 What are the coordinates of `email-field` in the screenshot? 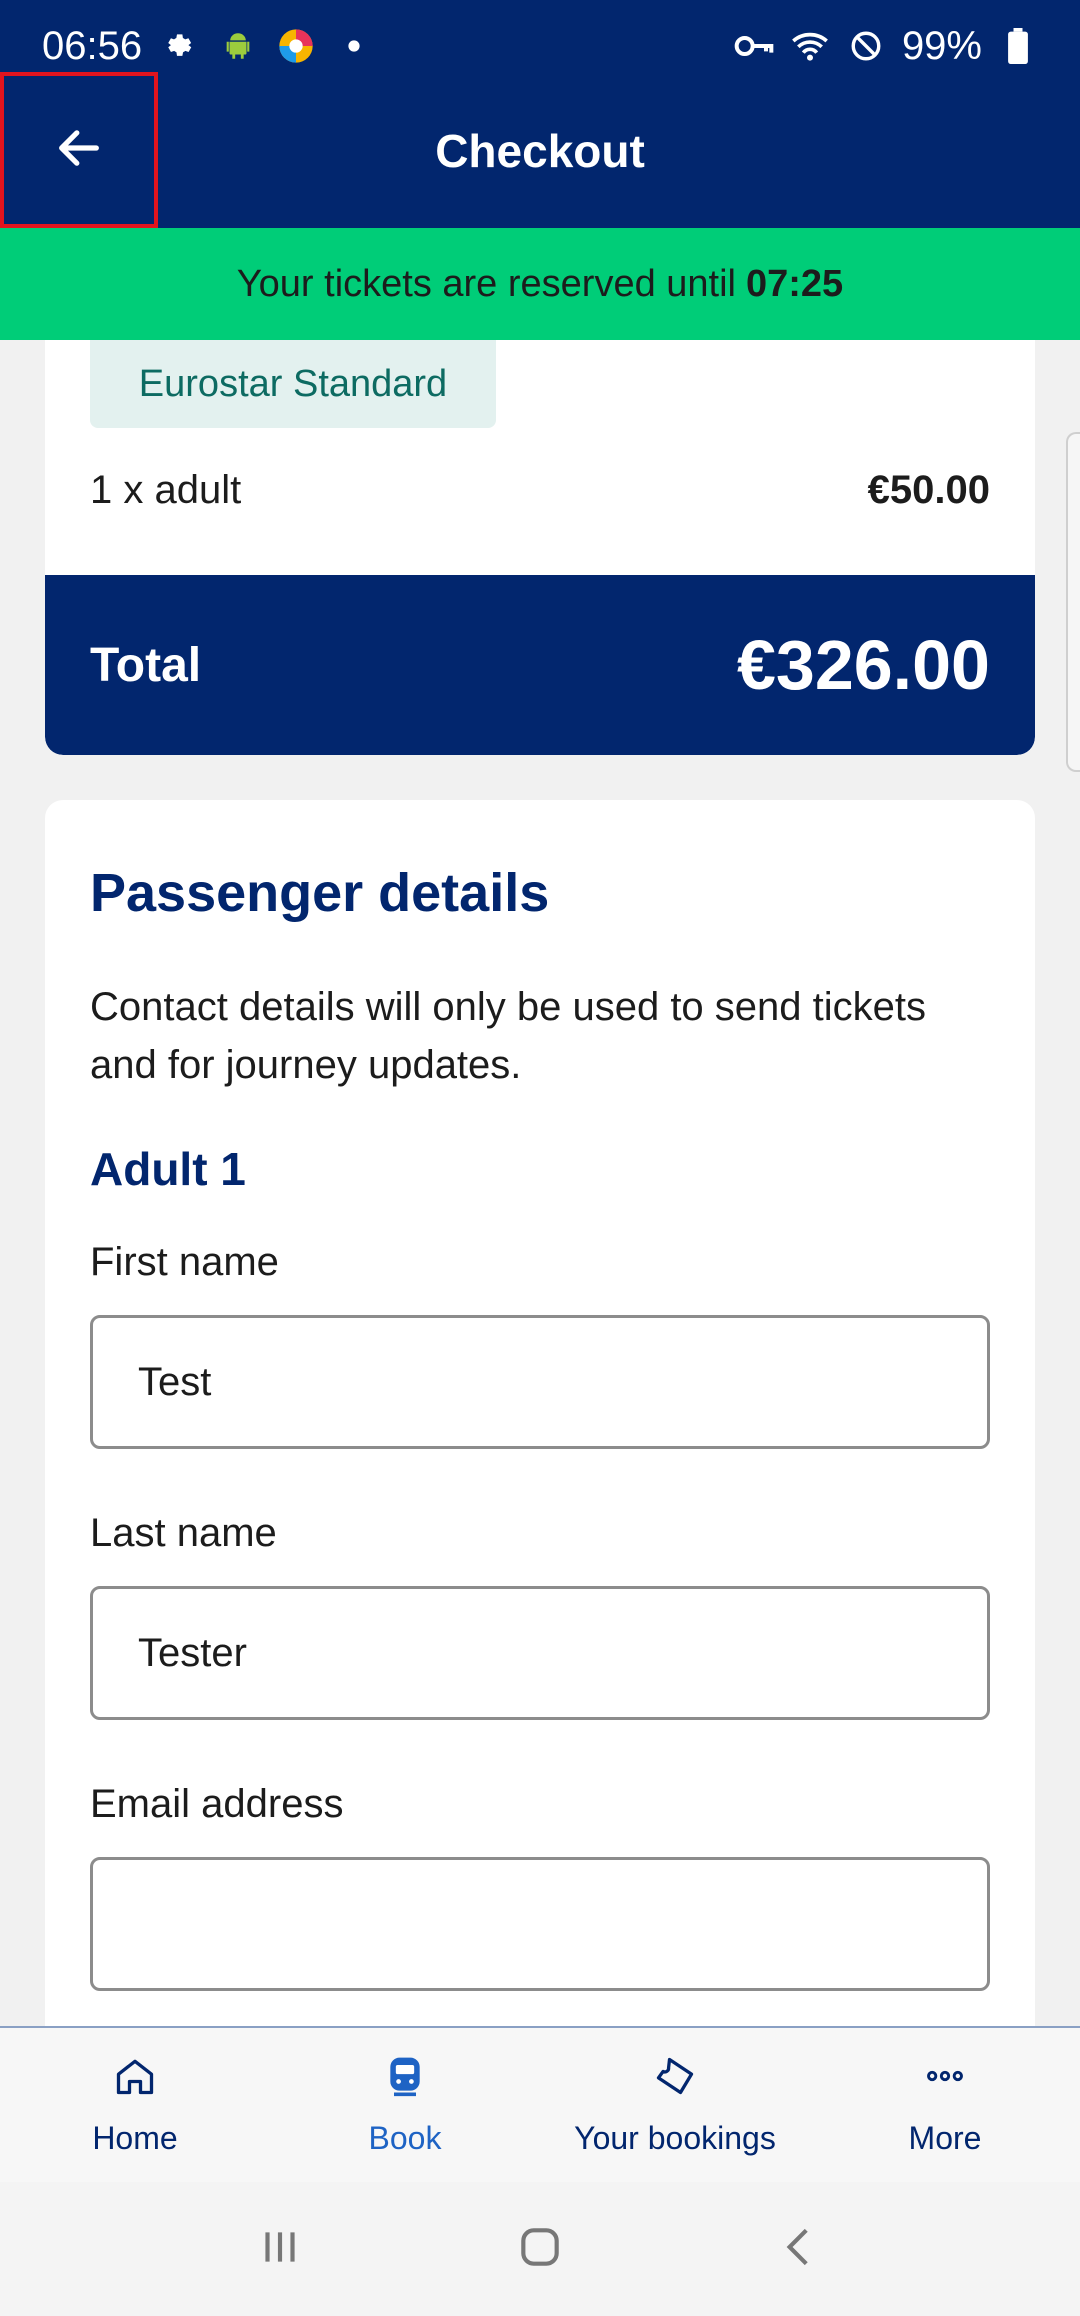 It's located at (540, 1924).